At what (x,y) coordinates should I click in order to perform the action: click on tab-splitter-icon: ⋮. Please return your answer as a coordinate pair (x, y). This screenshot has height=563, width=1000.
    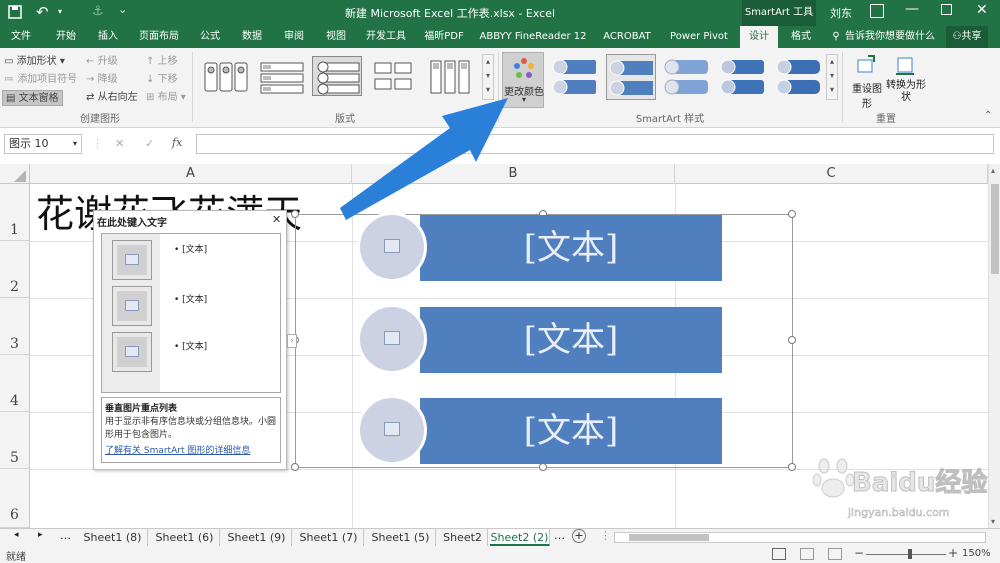
    Looking at the image, I should click on (605, 535).